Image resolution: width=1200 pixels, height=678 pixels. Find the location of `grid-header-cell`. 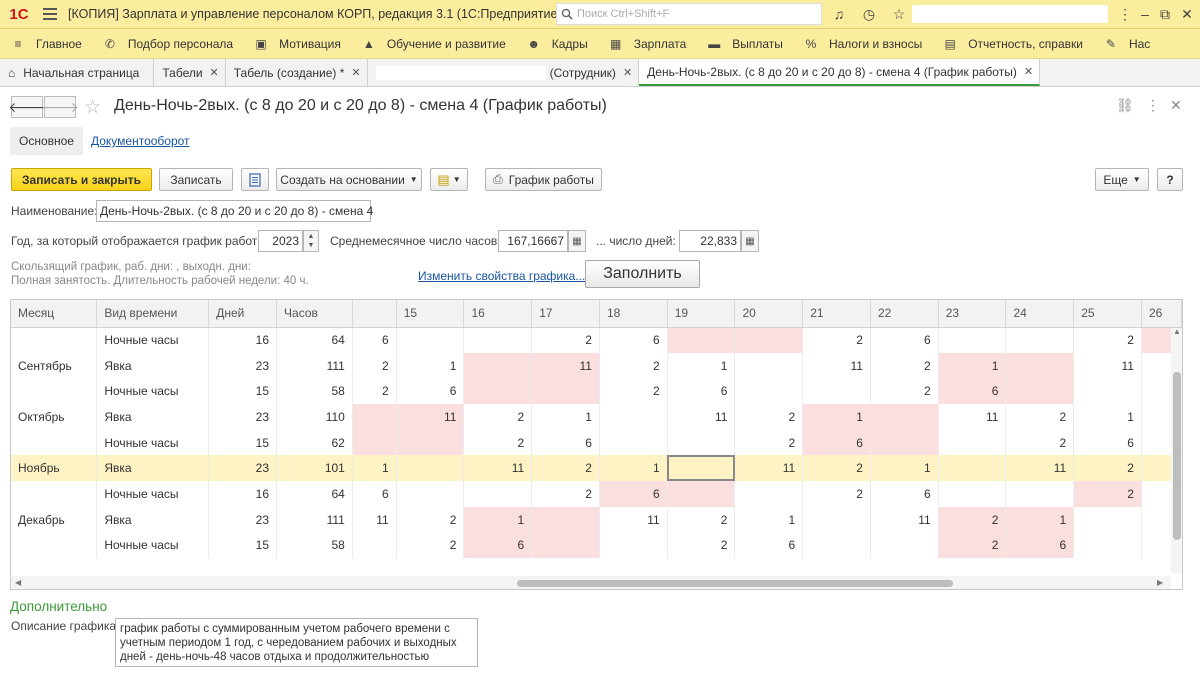

grid-header-cell is located at coordinates (374, 314).